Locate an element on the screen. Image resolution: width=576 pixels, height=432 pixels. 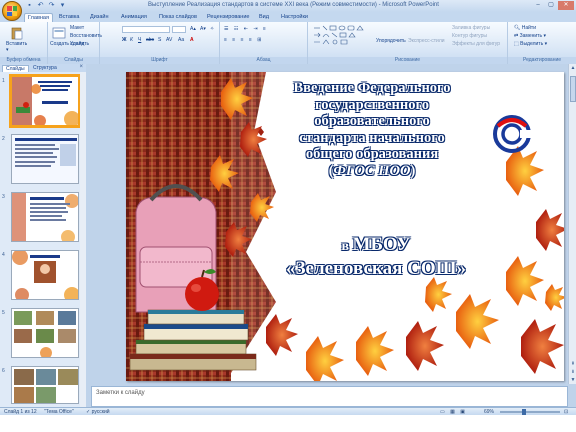
slide-number: 4 is located at coordinates (3, 255).